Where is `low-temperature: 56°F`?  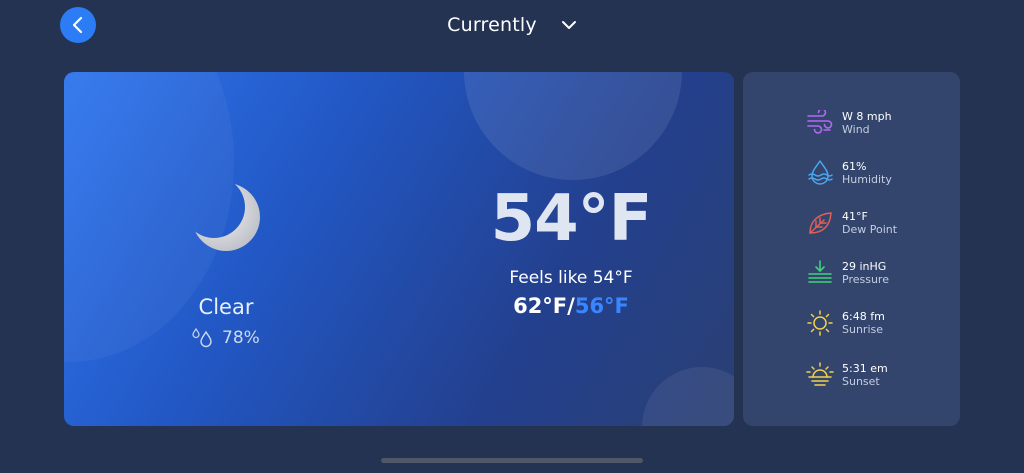
low-temperature: 56°F is located at coordinates (601, 306).